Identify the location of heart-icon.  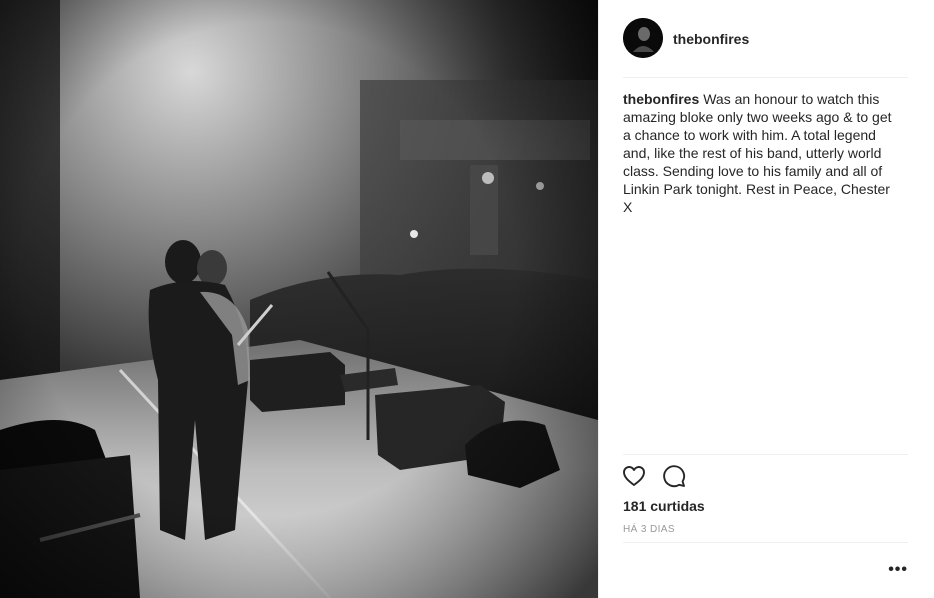
(634, 476).